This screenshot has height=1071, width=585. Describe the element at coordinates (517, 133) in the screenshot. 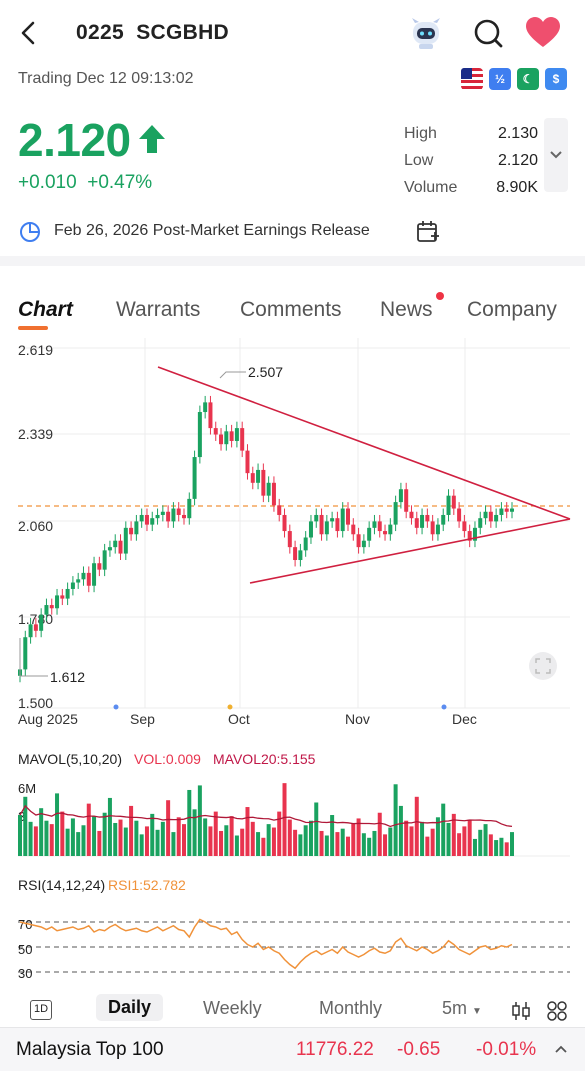

I see `high-value: 2.130` at that location.